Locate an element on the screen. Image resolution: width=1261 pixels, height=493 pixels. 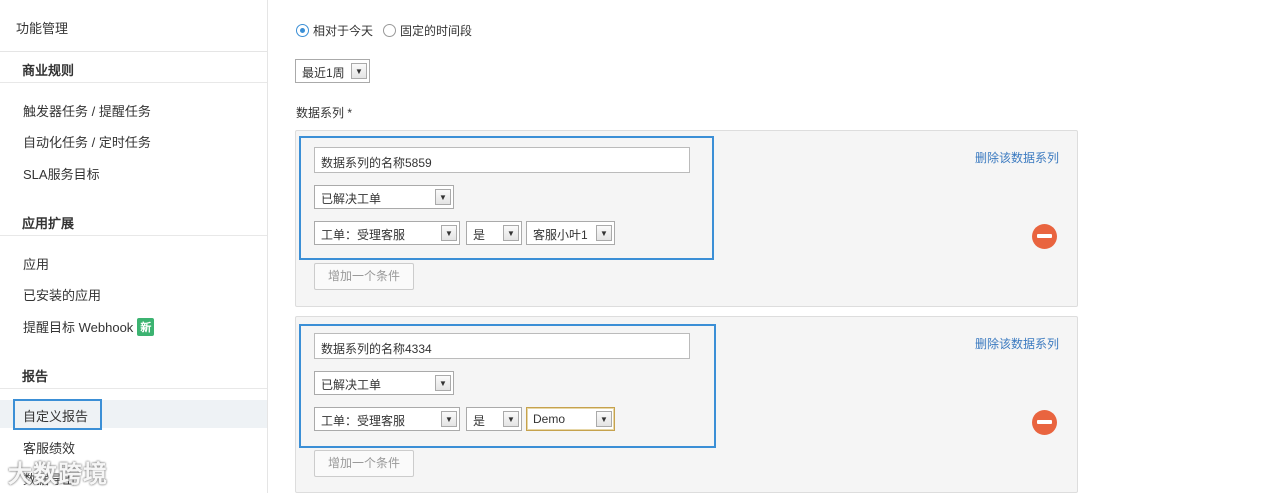
section-title: 报告 is located at coordinates (35, 376).